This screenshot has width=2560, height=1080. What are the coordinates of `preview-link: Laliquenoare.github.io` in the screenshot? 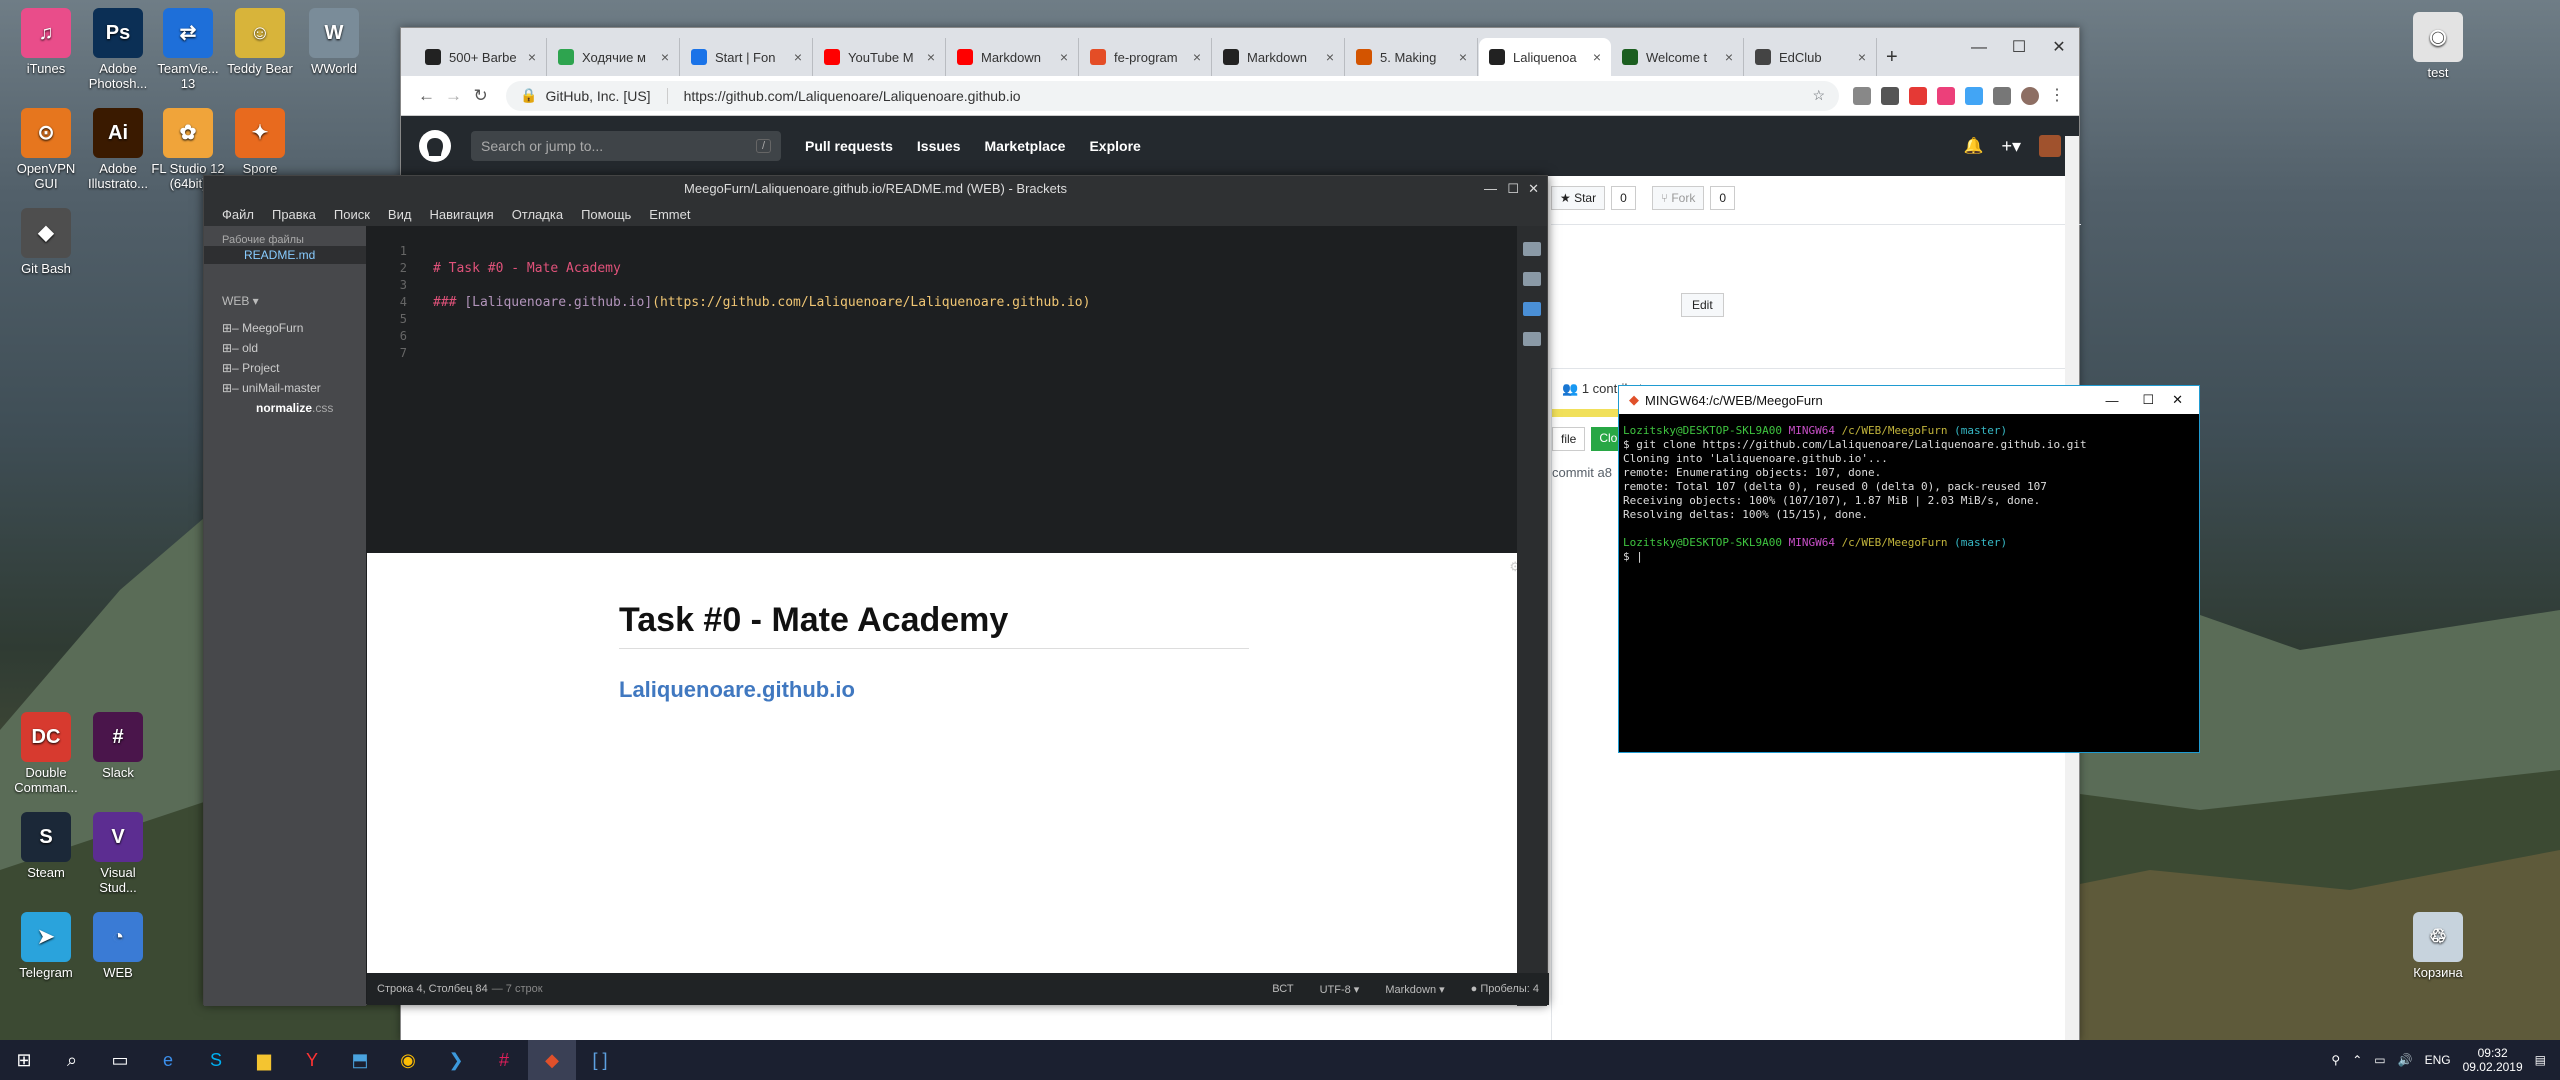 It's located at (737, 690).